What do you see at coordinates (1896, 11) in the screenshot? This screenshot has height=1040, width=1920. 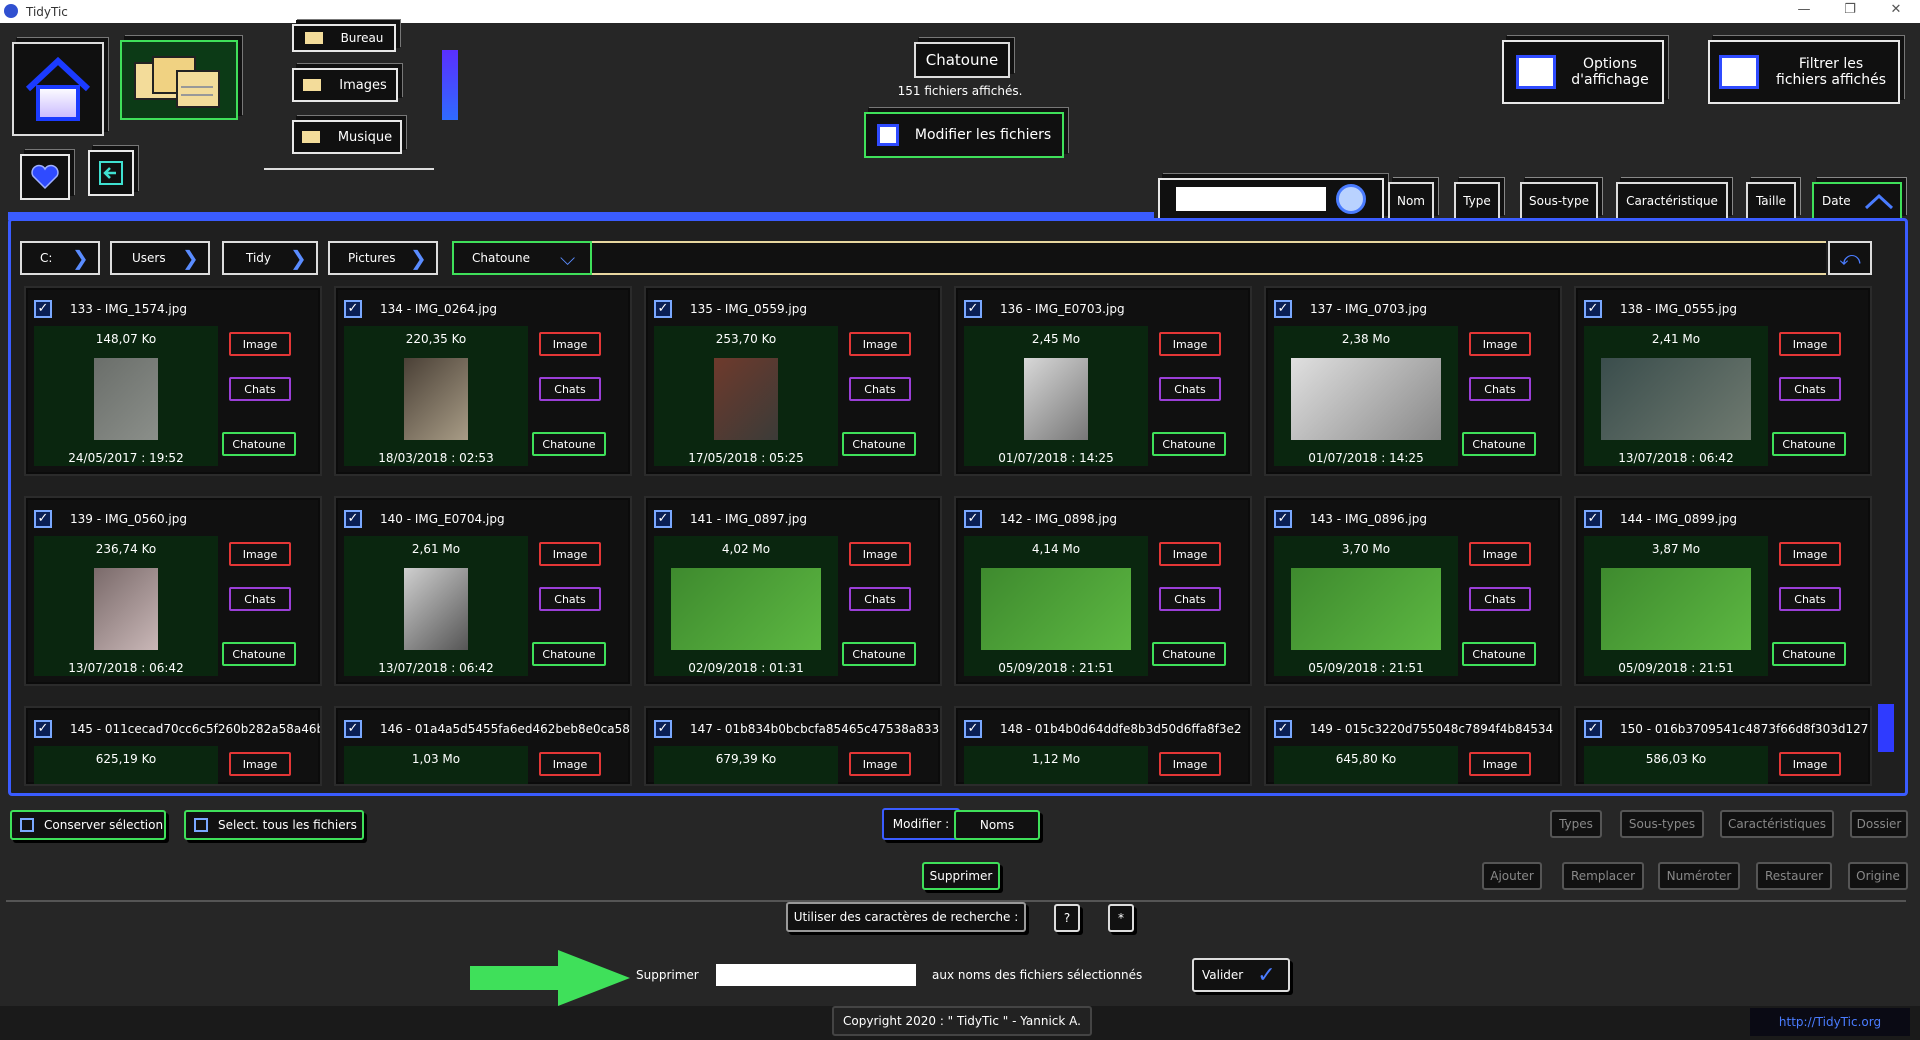 I see `close-button: ✕` at bounding box center [1896, 11].